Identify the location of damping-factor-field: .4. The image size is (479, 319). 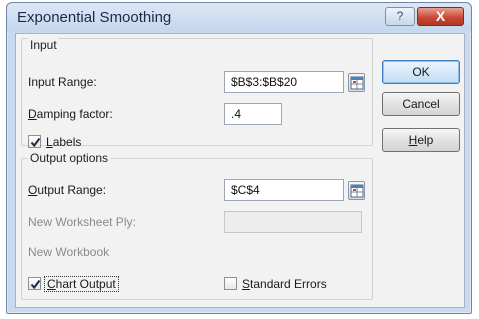
(253, 114).